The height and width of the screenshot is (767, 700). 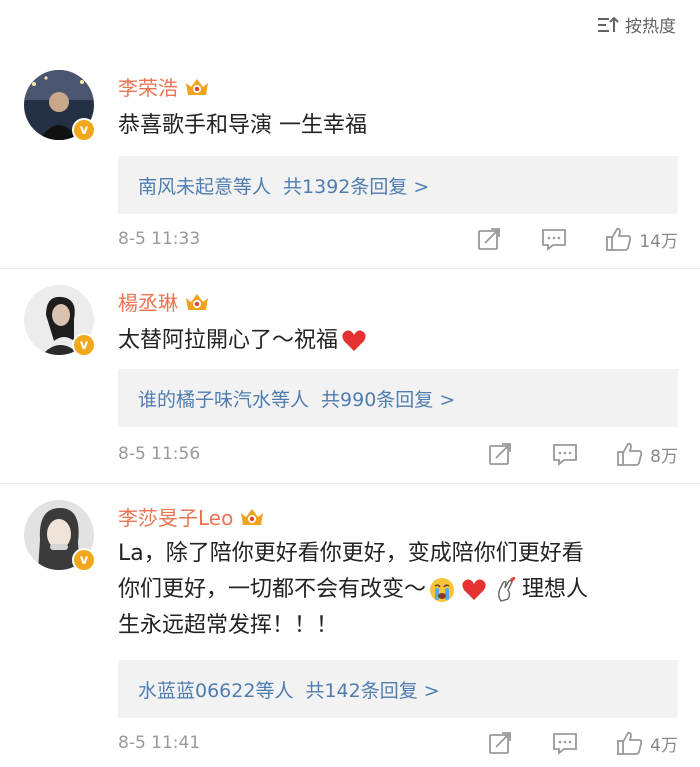 I want to click on comment-text: 恭喜歌手和导演 一生幸福, so click(x=242, y=125).